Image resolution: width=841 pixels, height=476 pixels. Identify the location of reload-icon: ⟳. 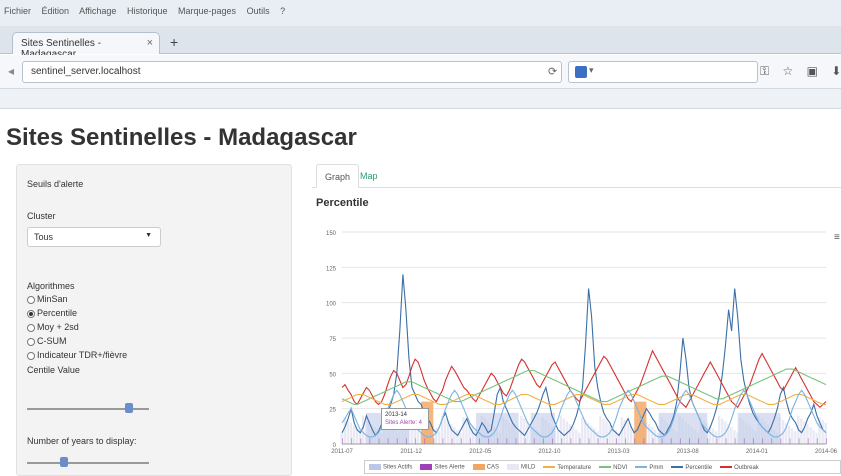
(552, 71).